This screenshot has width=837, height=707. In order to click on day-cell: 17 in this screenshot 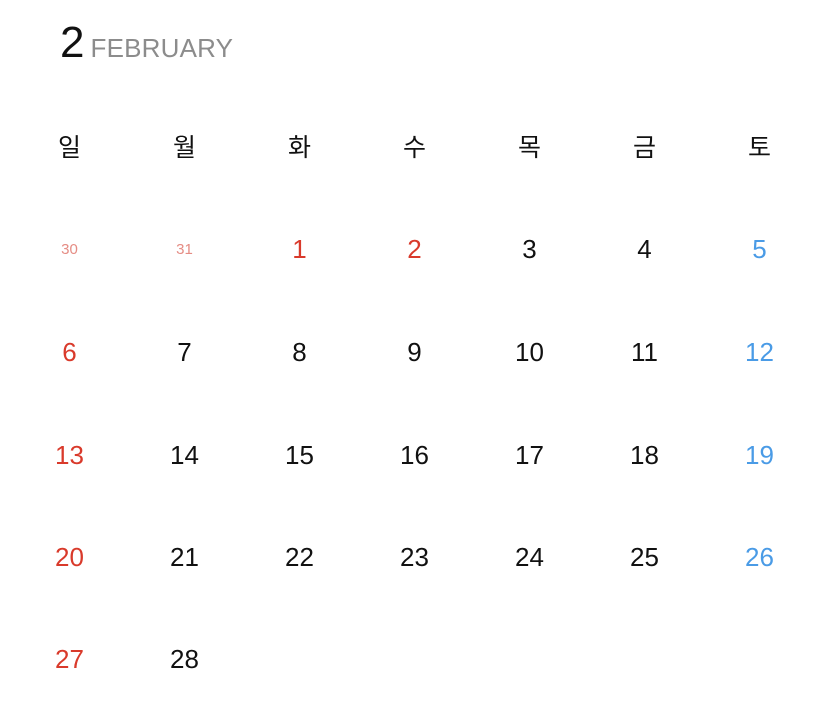, I will do `click(529, 455)`.